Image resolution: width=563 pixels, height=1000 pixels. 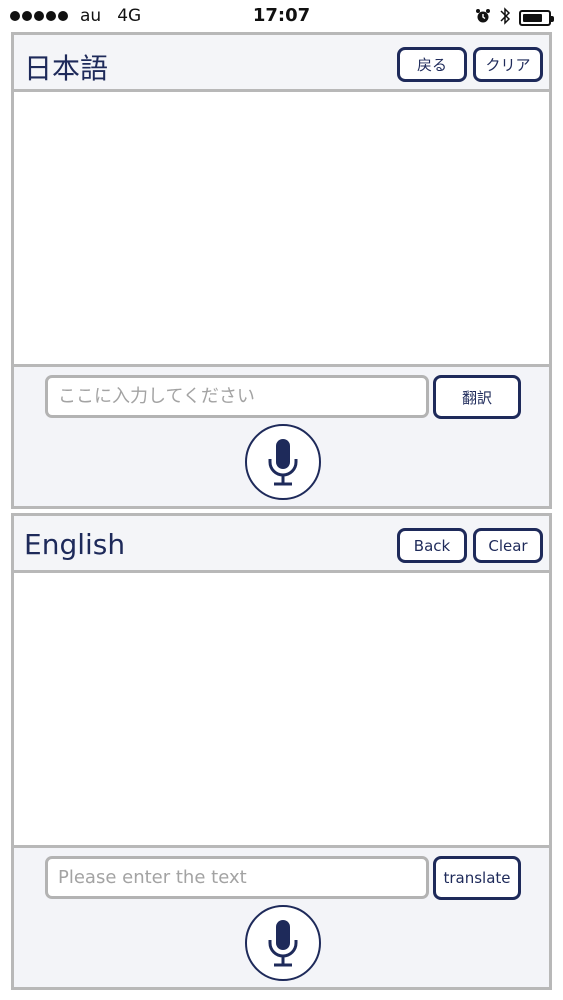 I want to click on english-panel-header: English Back Clear, so click(x=281, y=544).